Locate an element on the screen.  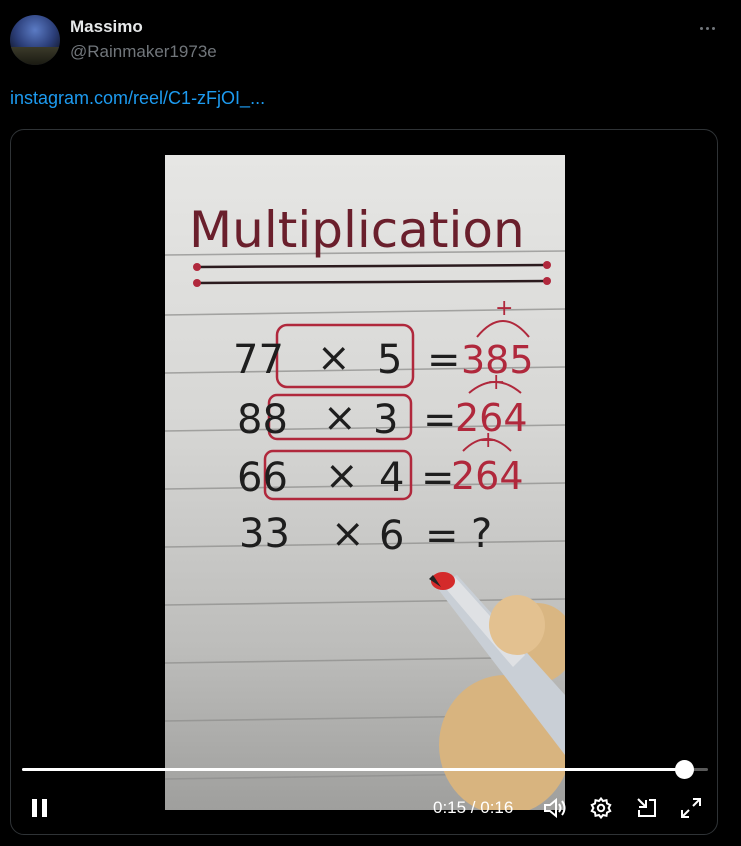
line-4-left: 33 is located at coordinates (264, 534).